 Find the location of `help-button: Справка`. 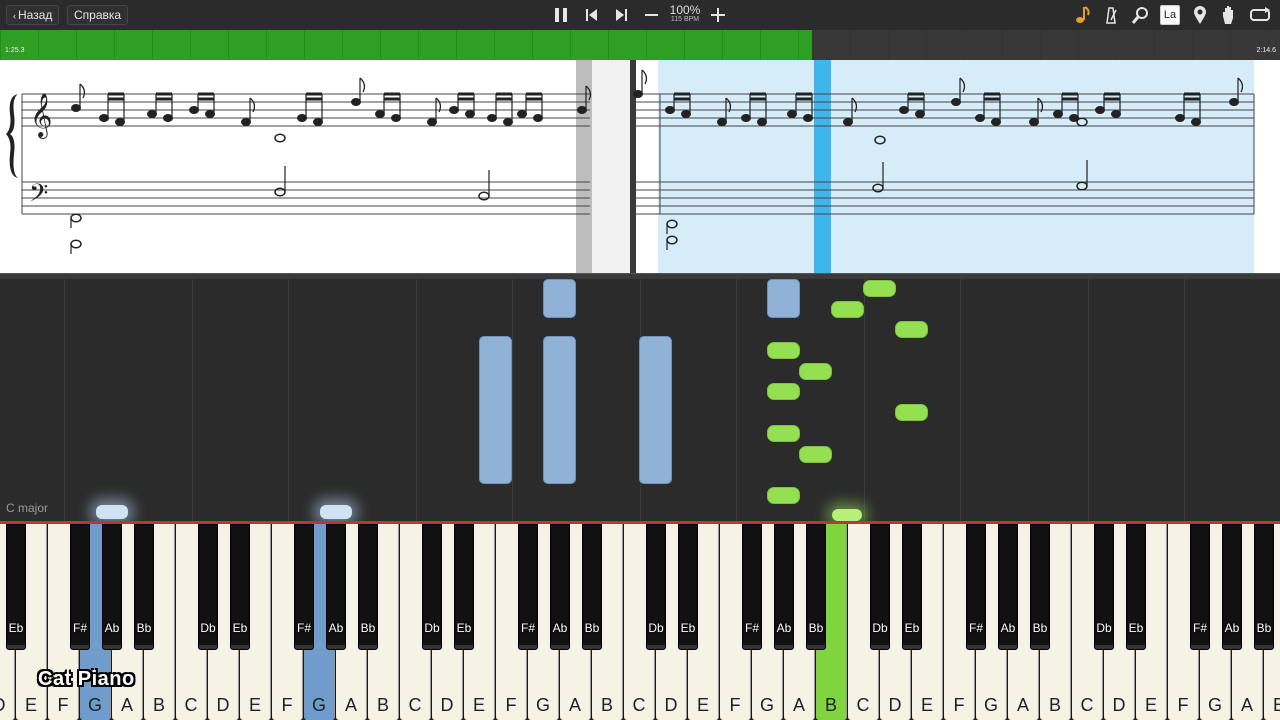

help-button: Справка is located at coordinates (98, 15).